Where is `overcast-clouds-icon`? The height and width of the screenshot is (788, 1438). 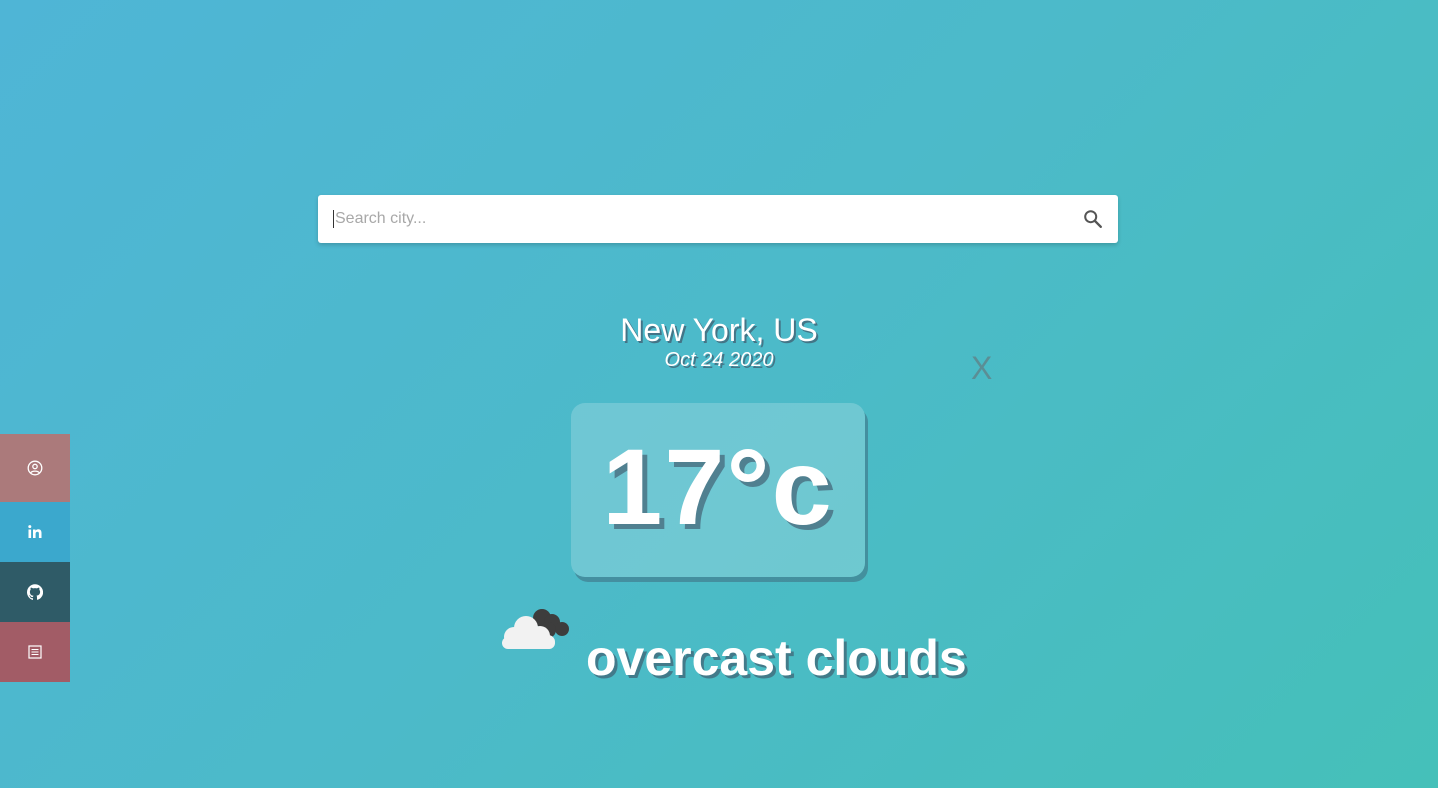
overcast-clouds-icon is located at coordinates (536, 628).